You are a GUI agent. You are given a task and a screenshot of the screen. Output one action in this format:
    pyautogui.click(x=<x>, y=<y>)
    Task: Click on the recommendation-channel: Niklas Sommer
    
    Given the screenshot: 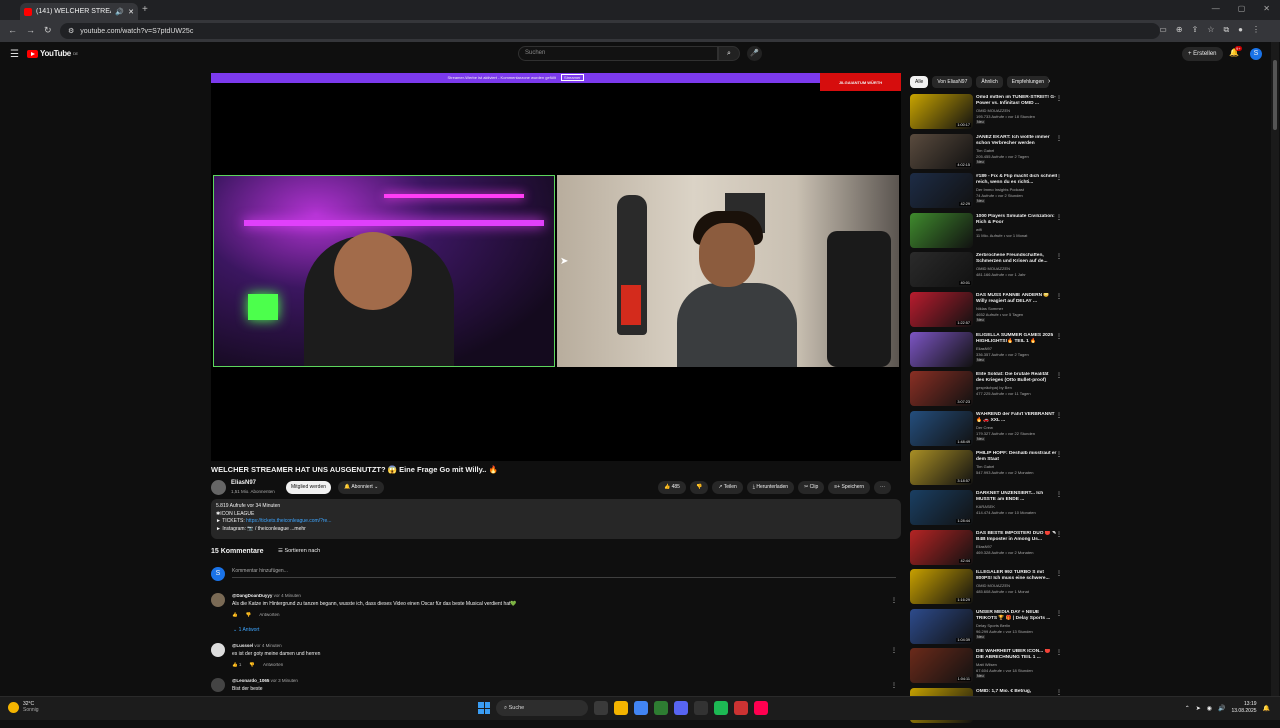 What is the action you would take?
    pyautogui.click(x=989, y=308)
    